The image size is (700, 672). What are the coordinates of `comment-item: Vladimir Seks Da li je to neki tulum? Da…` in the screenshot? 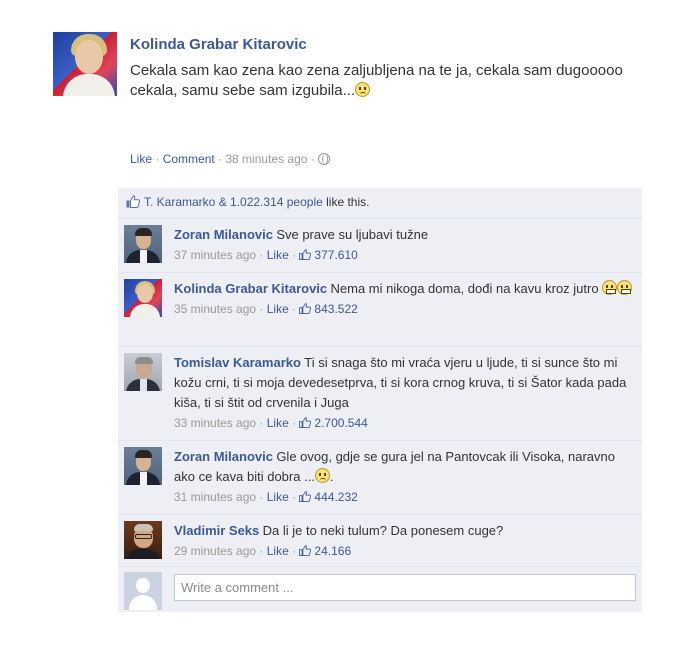 It's located at (380, 540).